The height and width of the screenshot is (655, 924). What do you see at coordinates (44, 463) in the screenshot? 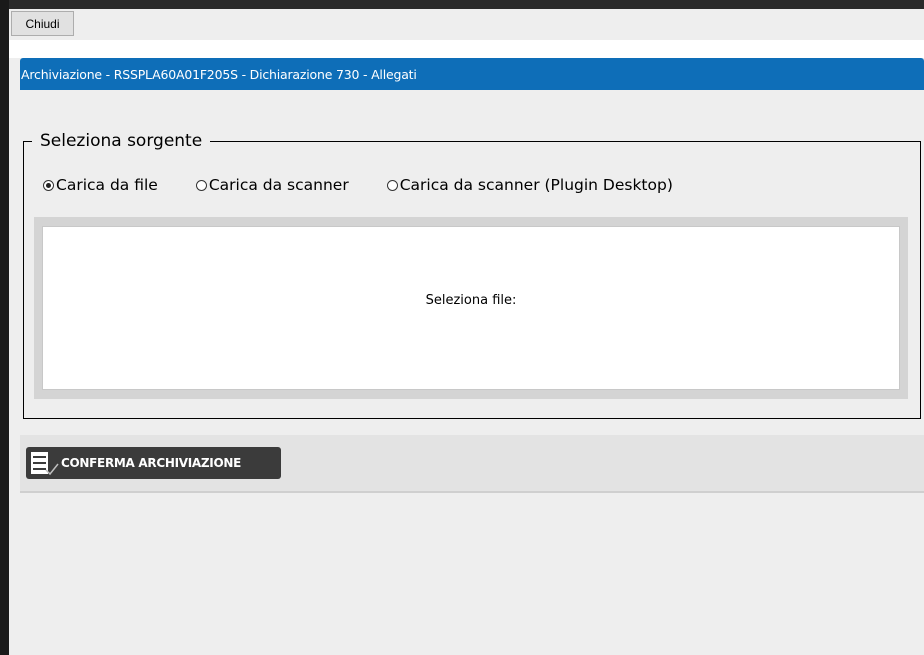
I see `archive-check-icon` at bounding box center [44, 463].